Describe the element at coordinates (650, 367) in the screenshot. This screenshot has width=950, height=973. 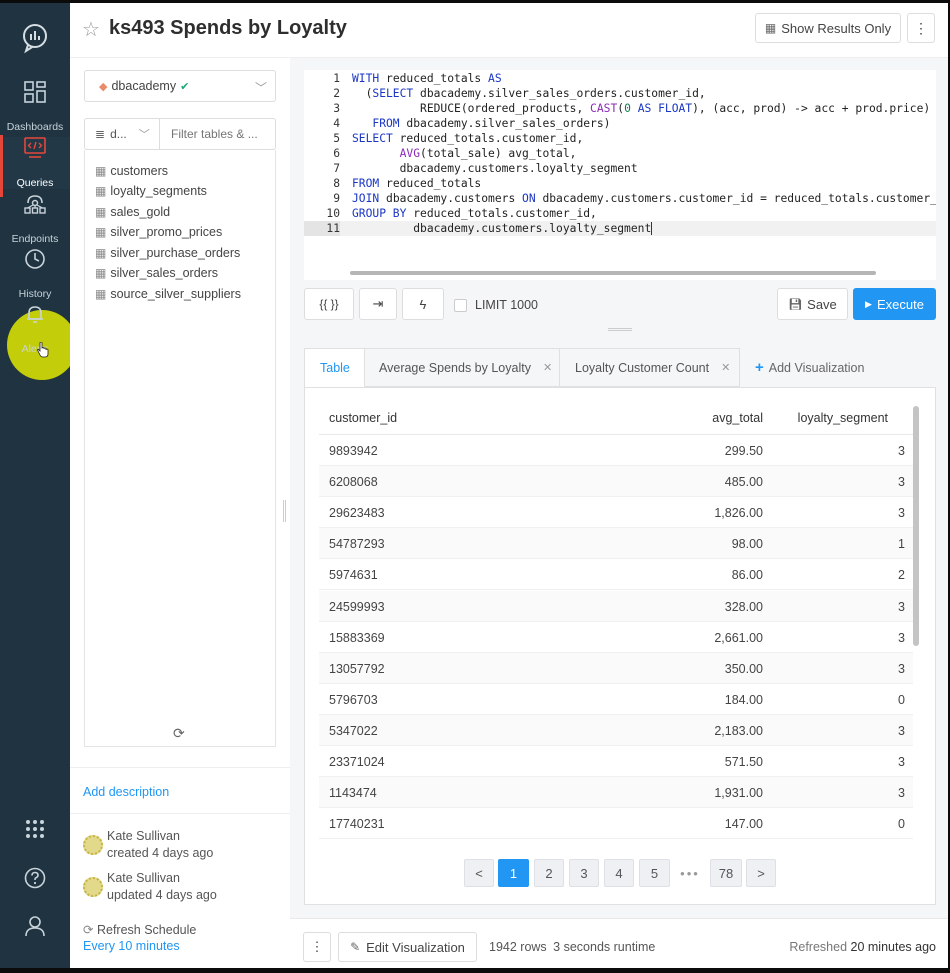
I see `tab-loyalty-customer-count: Loyalty Customer Count ✕` at that location.